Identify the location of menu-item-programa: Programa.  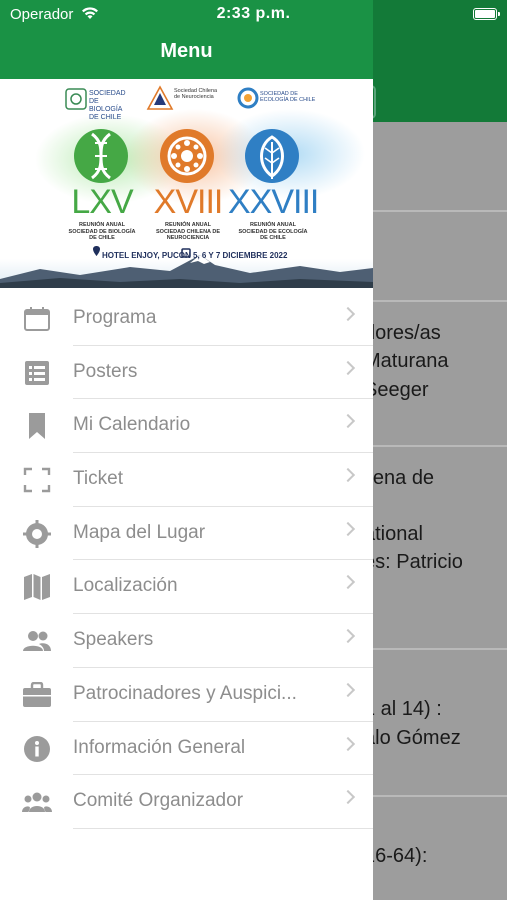
(186, 319).